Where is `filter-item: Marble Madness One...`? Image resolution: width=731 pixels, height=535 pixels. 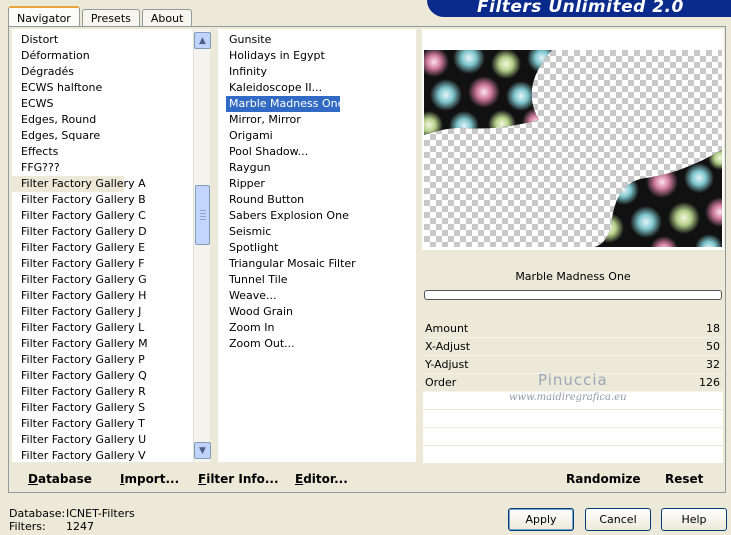
filter-item: Marble Madness One... is located at coordinates (290, 104).